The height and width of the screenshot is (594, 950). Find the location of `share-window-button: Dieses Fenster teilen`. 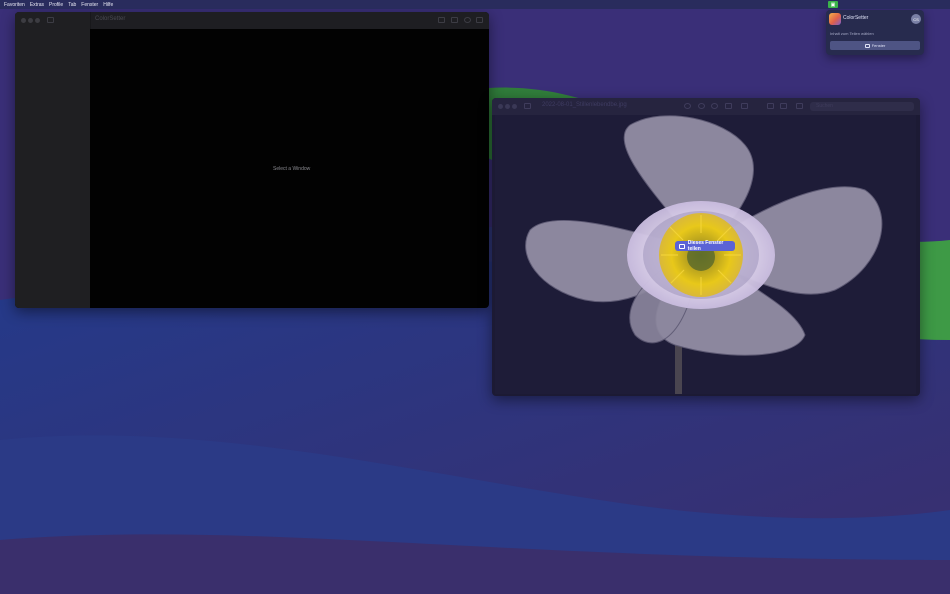

share-window-button: Dieses Fenster teilen is located at coordinates (705, 246).